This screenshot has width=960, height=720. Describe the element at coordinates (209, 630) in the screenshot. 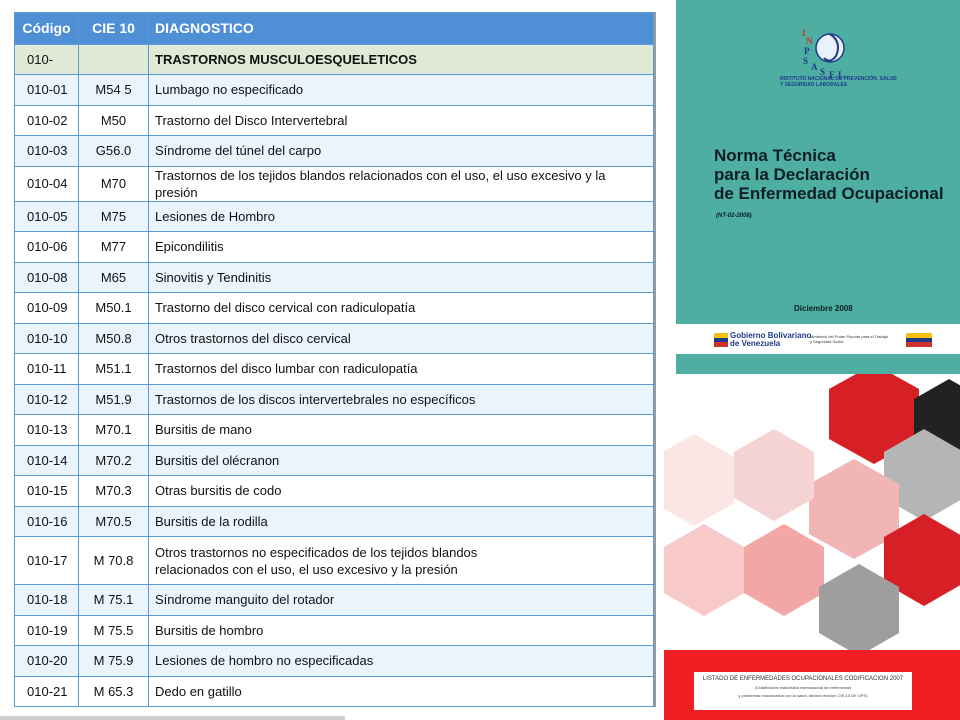

I see `row-diagnostico-text: Bursitis de hombro` at that location.